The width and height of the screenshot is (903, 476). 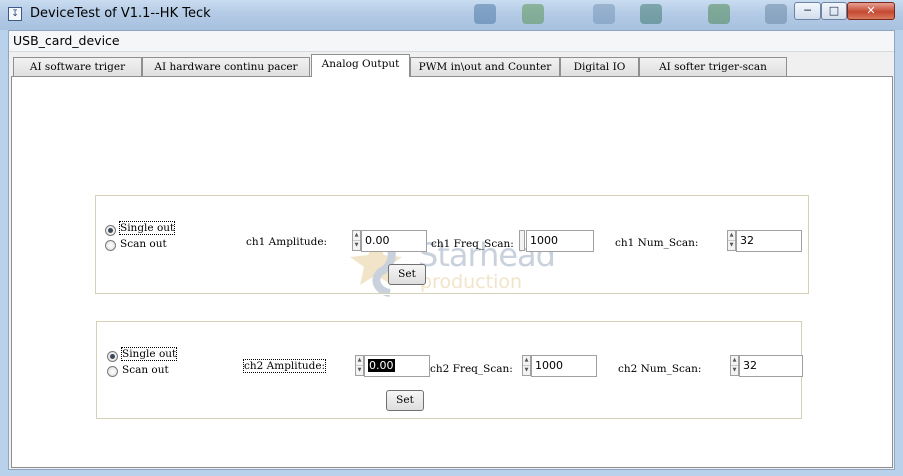 I want to click on ch1-amplitude-spinner: ▲ ▼, so click(x=356, y=240).